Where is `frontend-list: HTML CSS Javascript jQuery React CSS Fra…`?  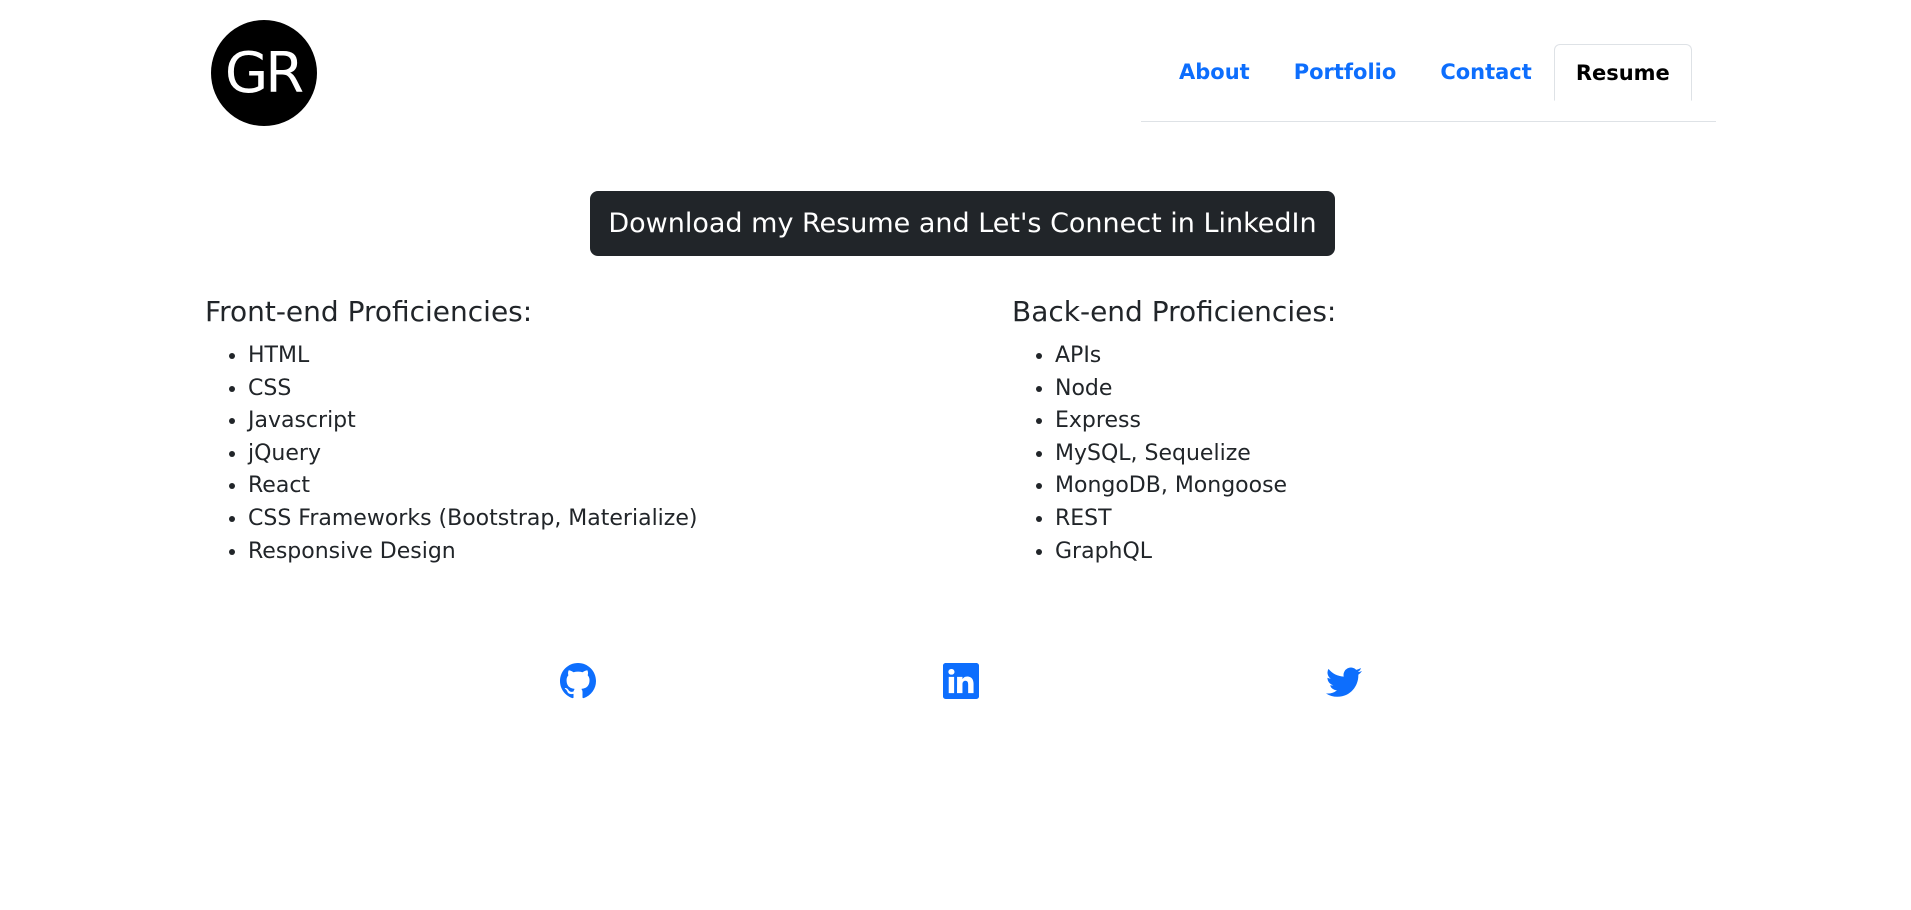
frontend-list: HTML CSS Javascript jQuery React CSS Fra… is located at coordinates (451, 454).